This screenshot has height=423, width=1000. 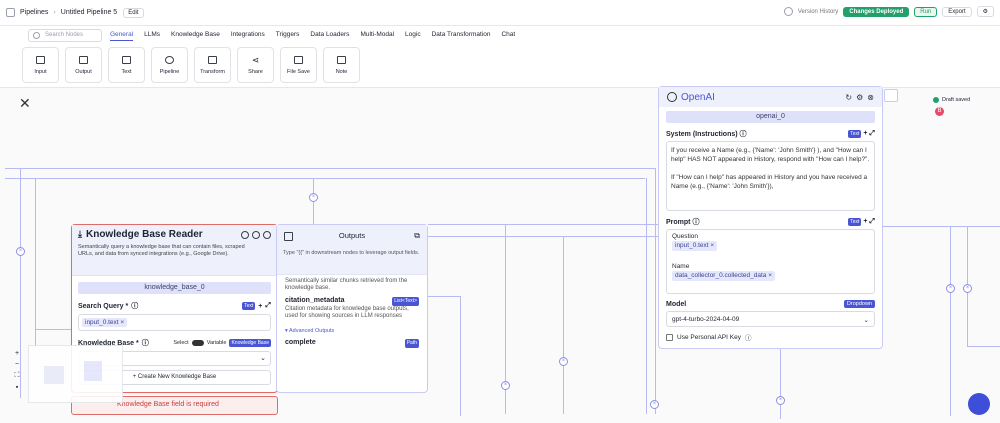 I want to click on sidebar-toggle-button, so click(x=891, y=95).